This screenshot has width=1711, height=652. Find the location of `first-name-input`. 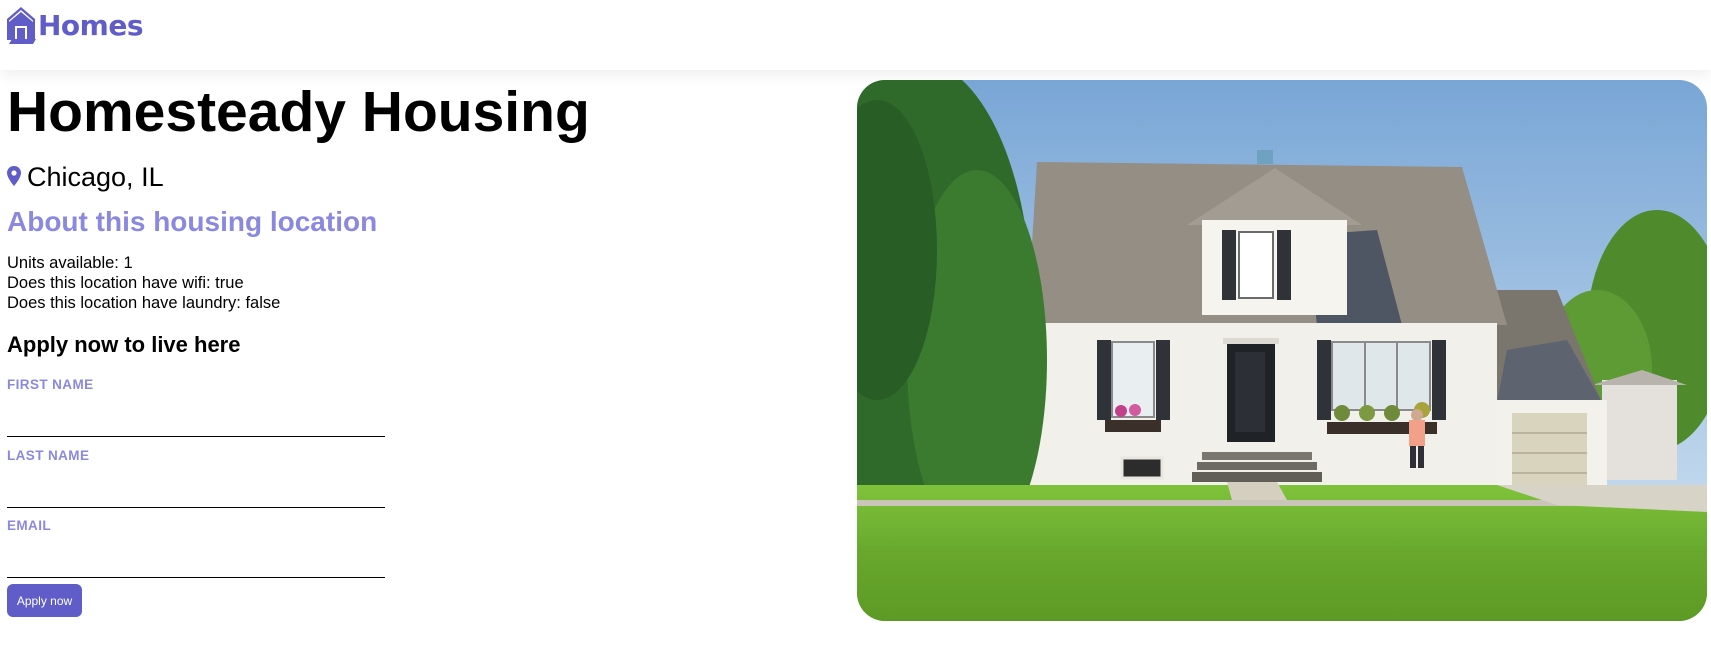

first-name-input is located at coordinates (196, 423).